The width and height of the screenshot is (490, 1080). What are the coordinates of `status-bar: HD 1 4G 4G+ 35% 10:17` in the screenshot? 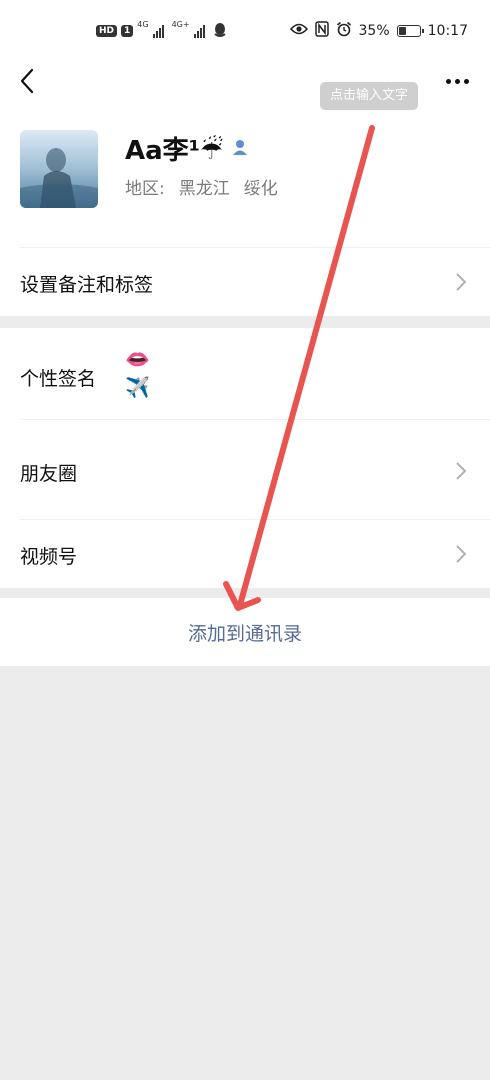 It's located at (245, 31).